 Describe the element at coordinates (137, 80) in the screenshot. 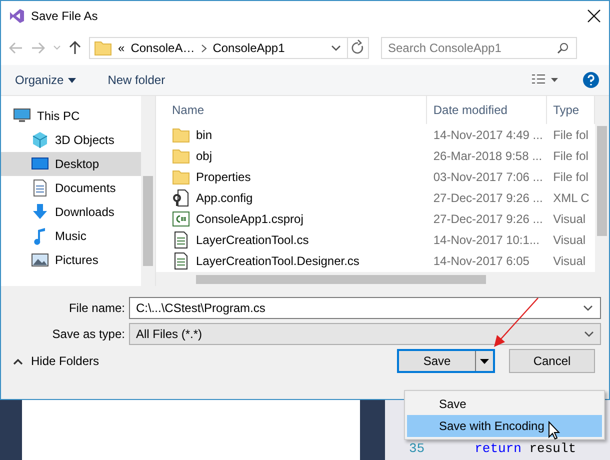

I see `toolbar-button: New folder` at that location.